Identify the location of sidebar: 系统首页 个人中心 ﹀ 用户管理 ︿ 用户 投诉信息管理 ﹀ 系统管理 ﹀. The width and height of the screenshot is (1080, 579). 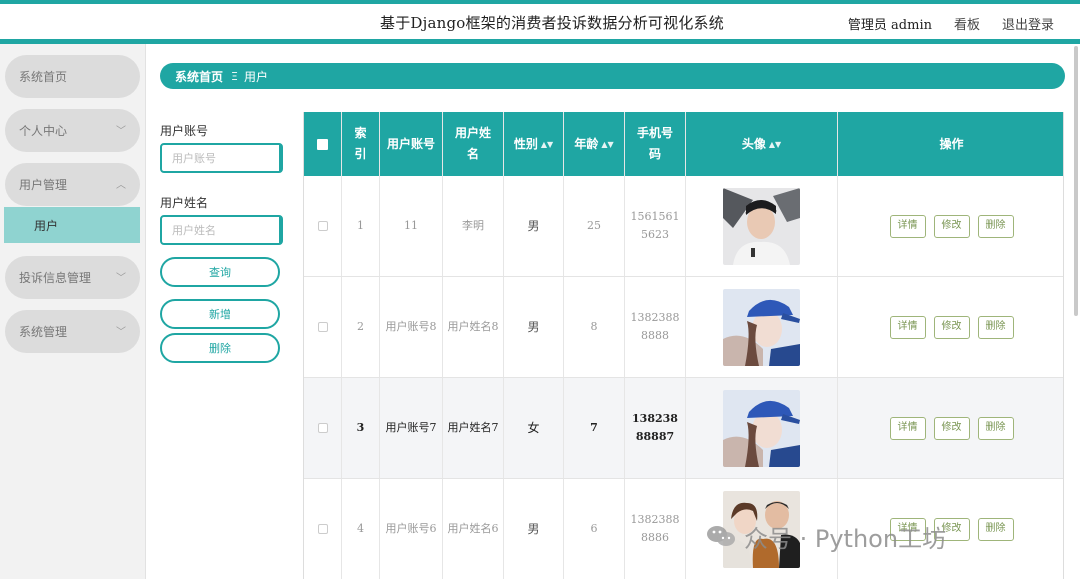
(73, 311).